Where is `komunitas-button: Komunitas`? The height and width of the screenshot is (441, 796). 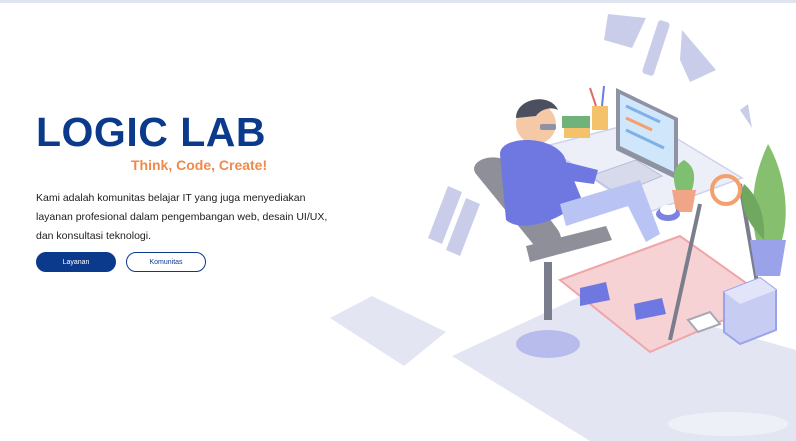 komunitas-button: Komunitas is located at coordinates (166, 262).